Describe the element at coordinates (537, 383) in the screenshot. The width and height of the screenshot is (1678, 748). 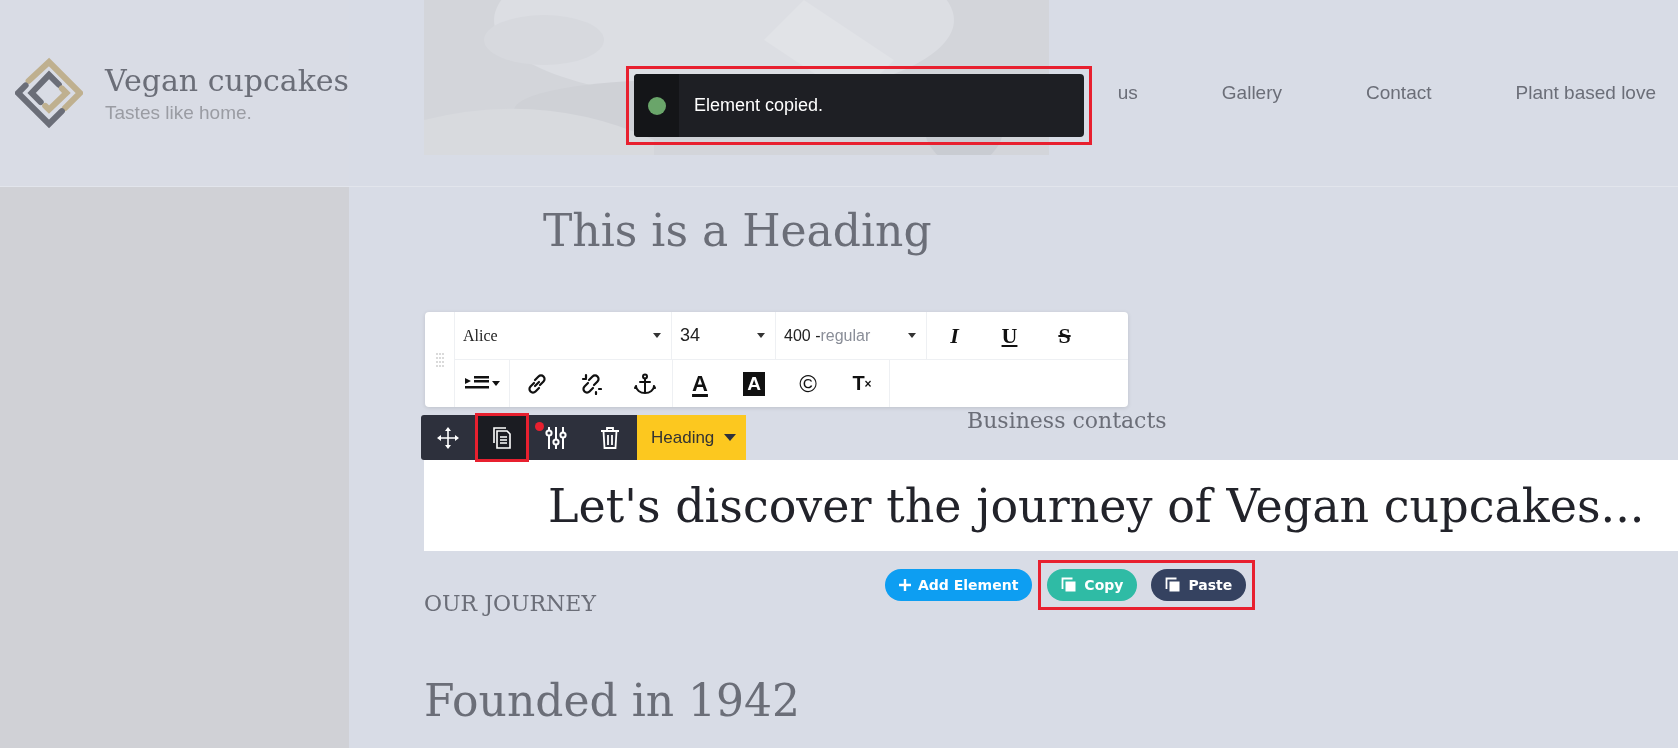
I see `link-icon` at that location.